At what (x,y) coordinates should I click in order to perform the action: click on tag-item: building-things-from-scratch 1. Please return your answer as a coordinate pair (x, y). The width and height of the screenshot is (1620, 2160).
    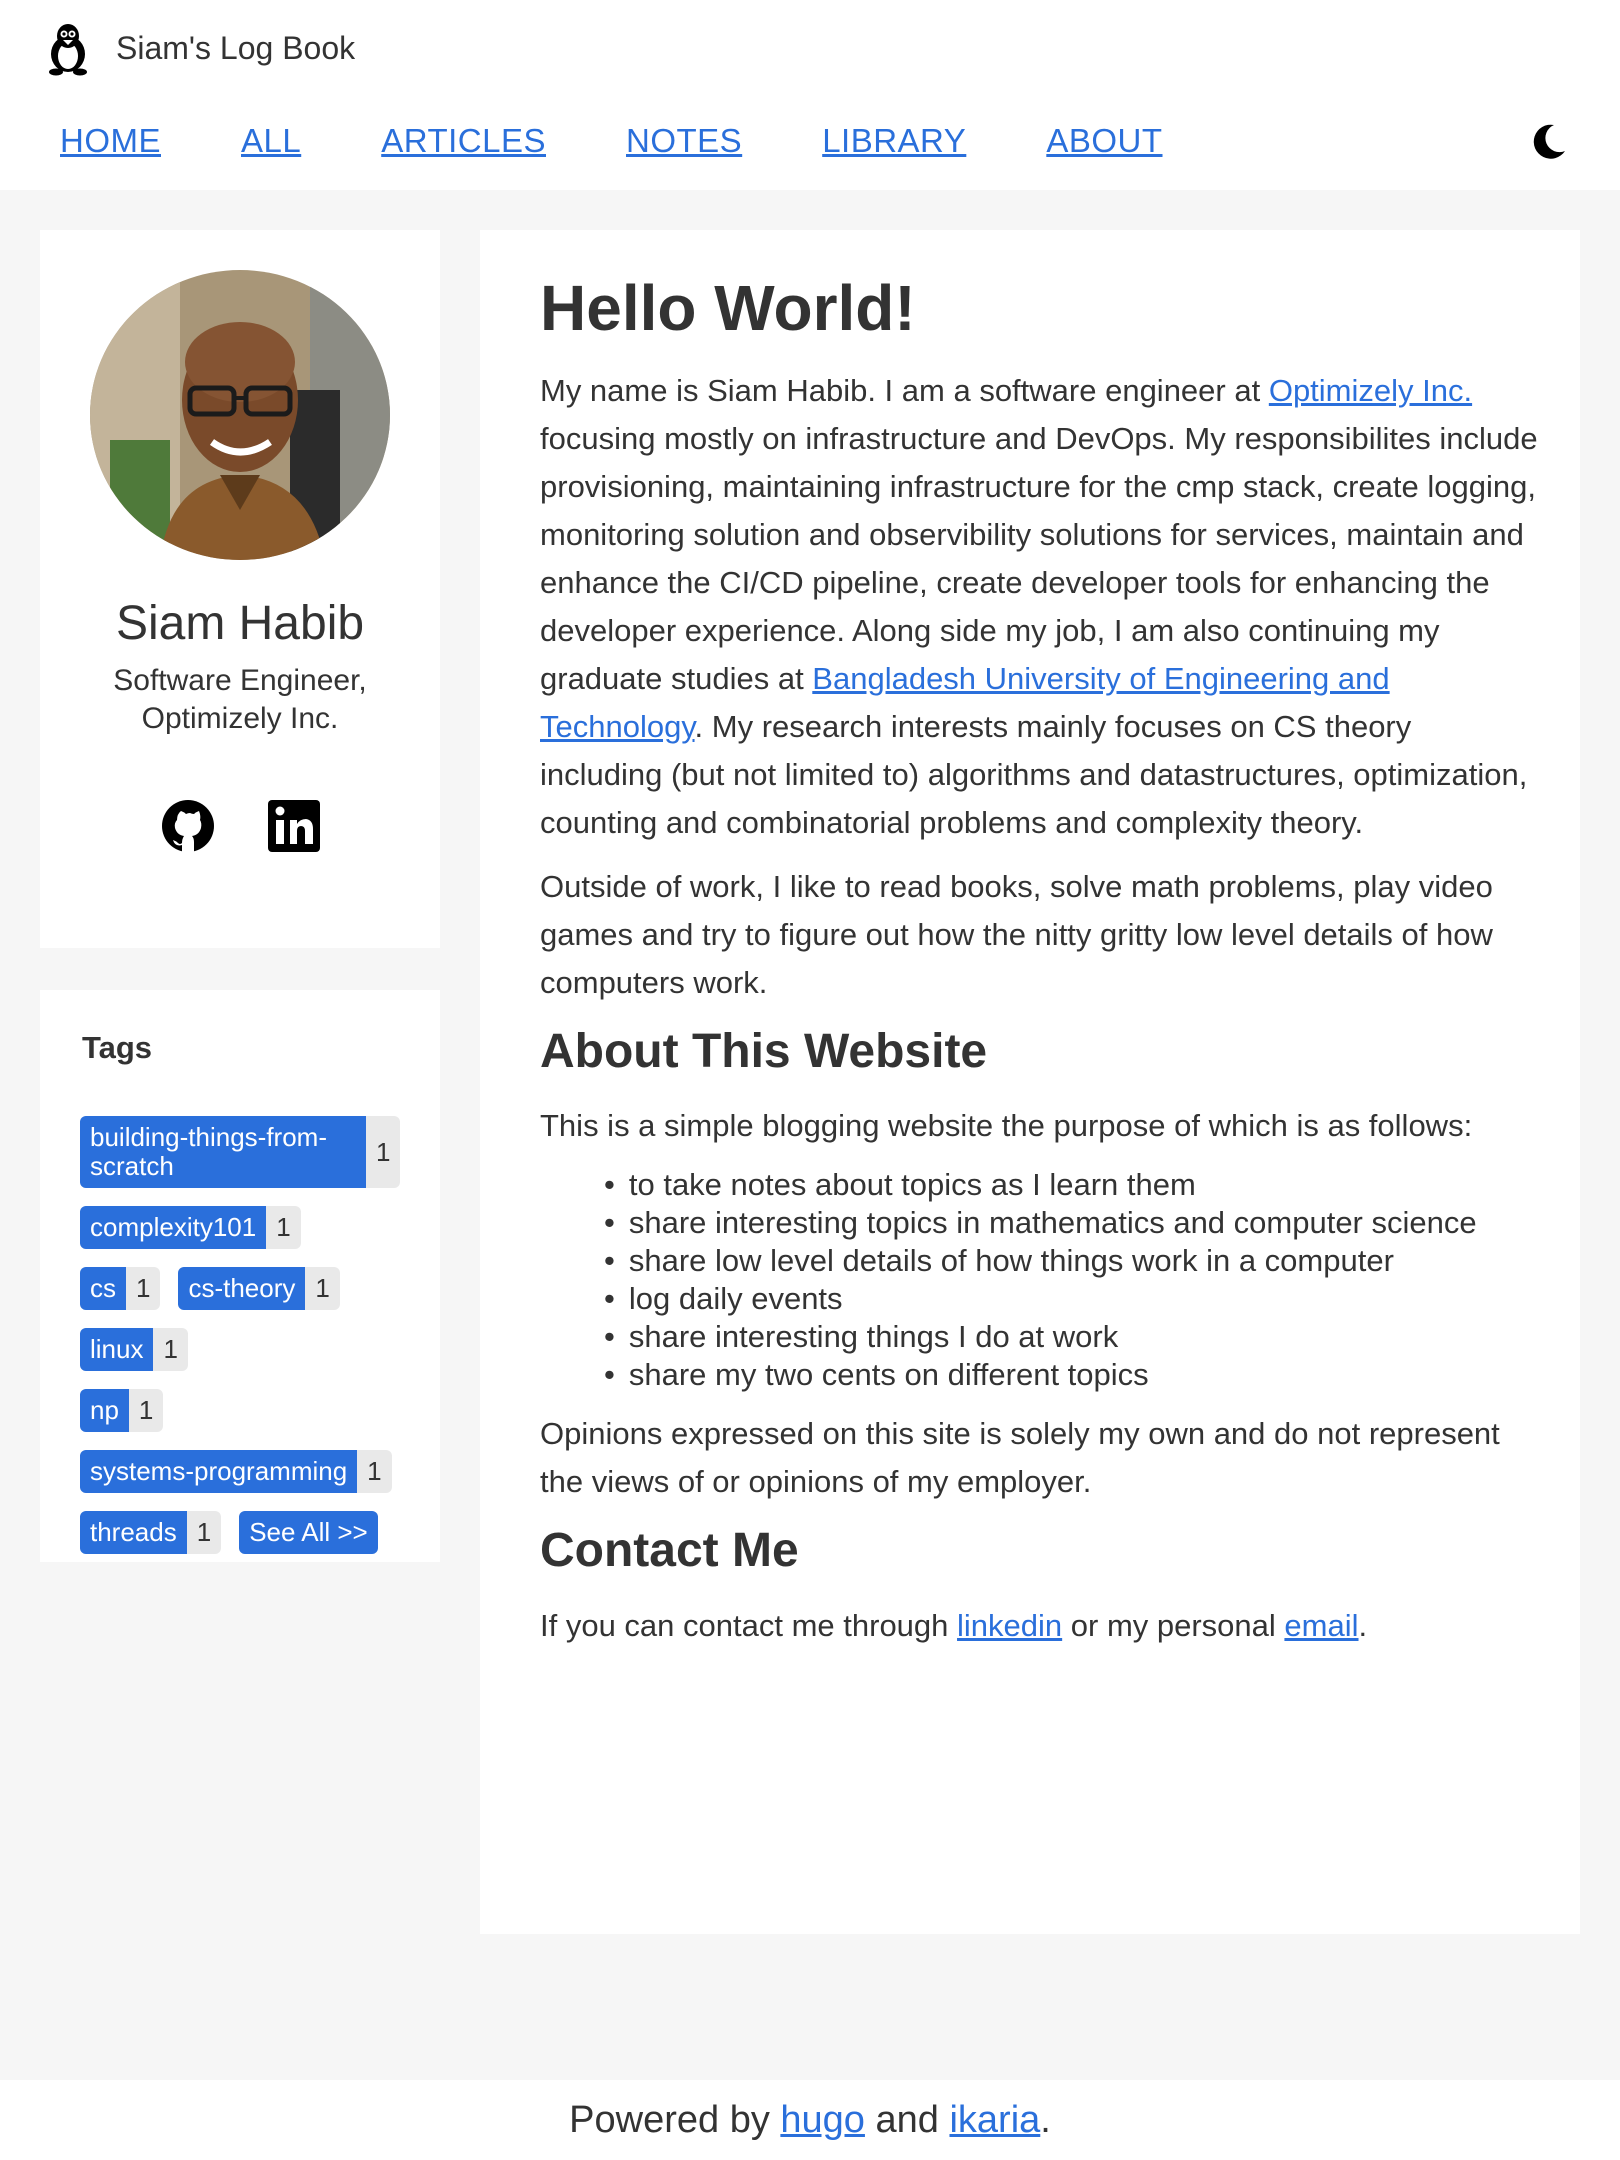
    Looking at the image, I should click on (240, 1152).